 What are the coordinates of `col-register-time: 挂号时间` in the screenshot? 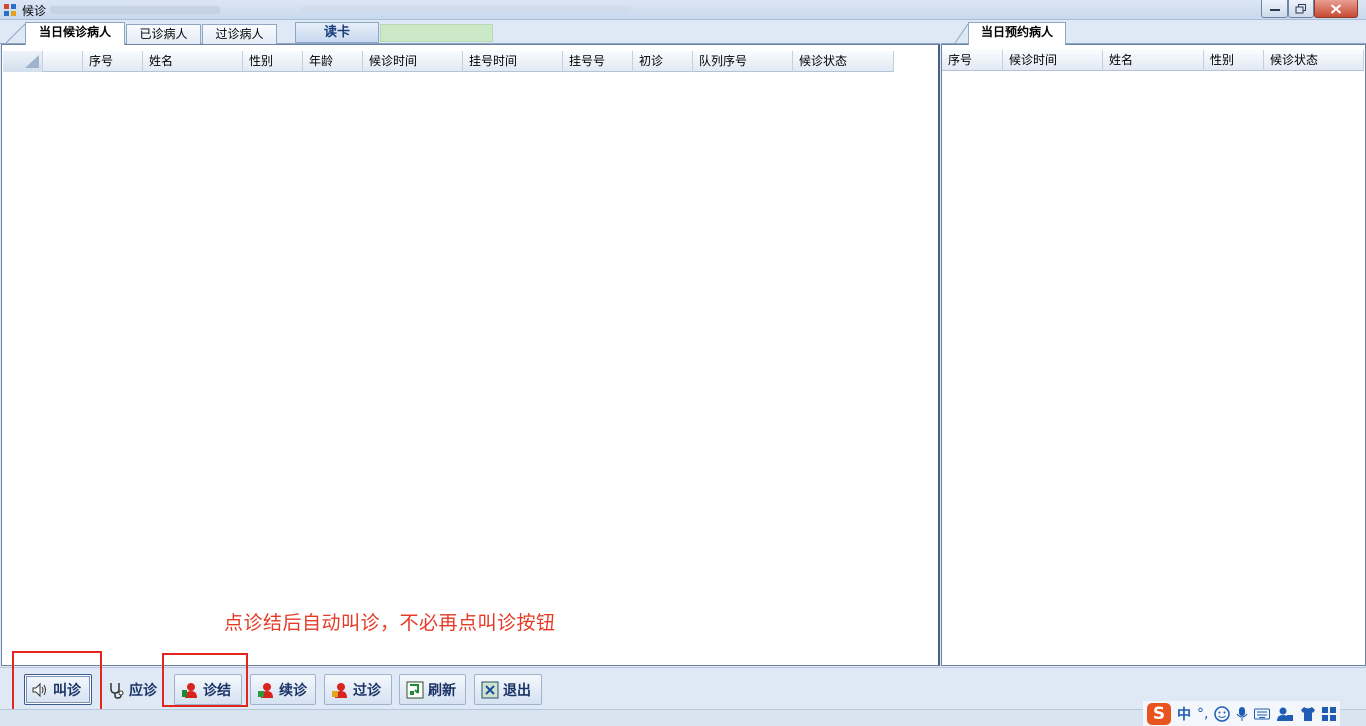 It's located at (513, 61).